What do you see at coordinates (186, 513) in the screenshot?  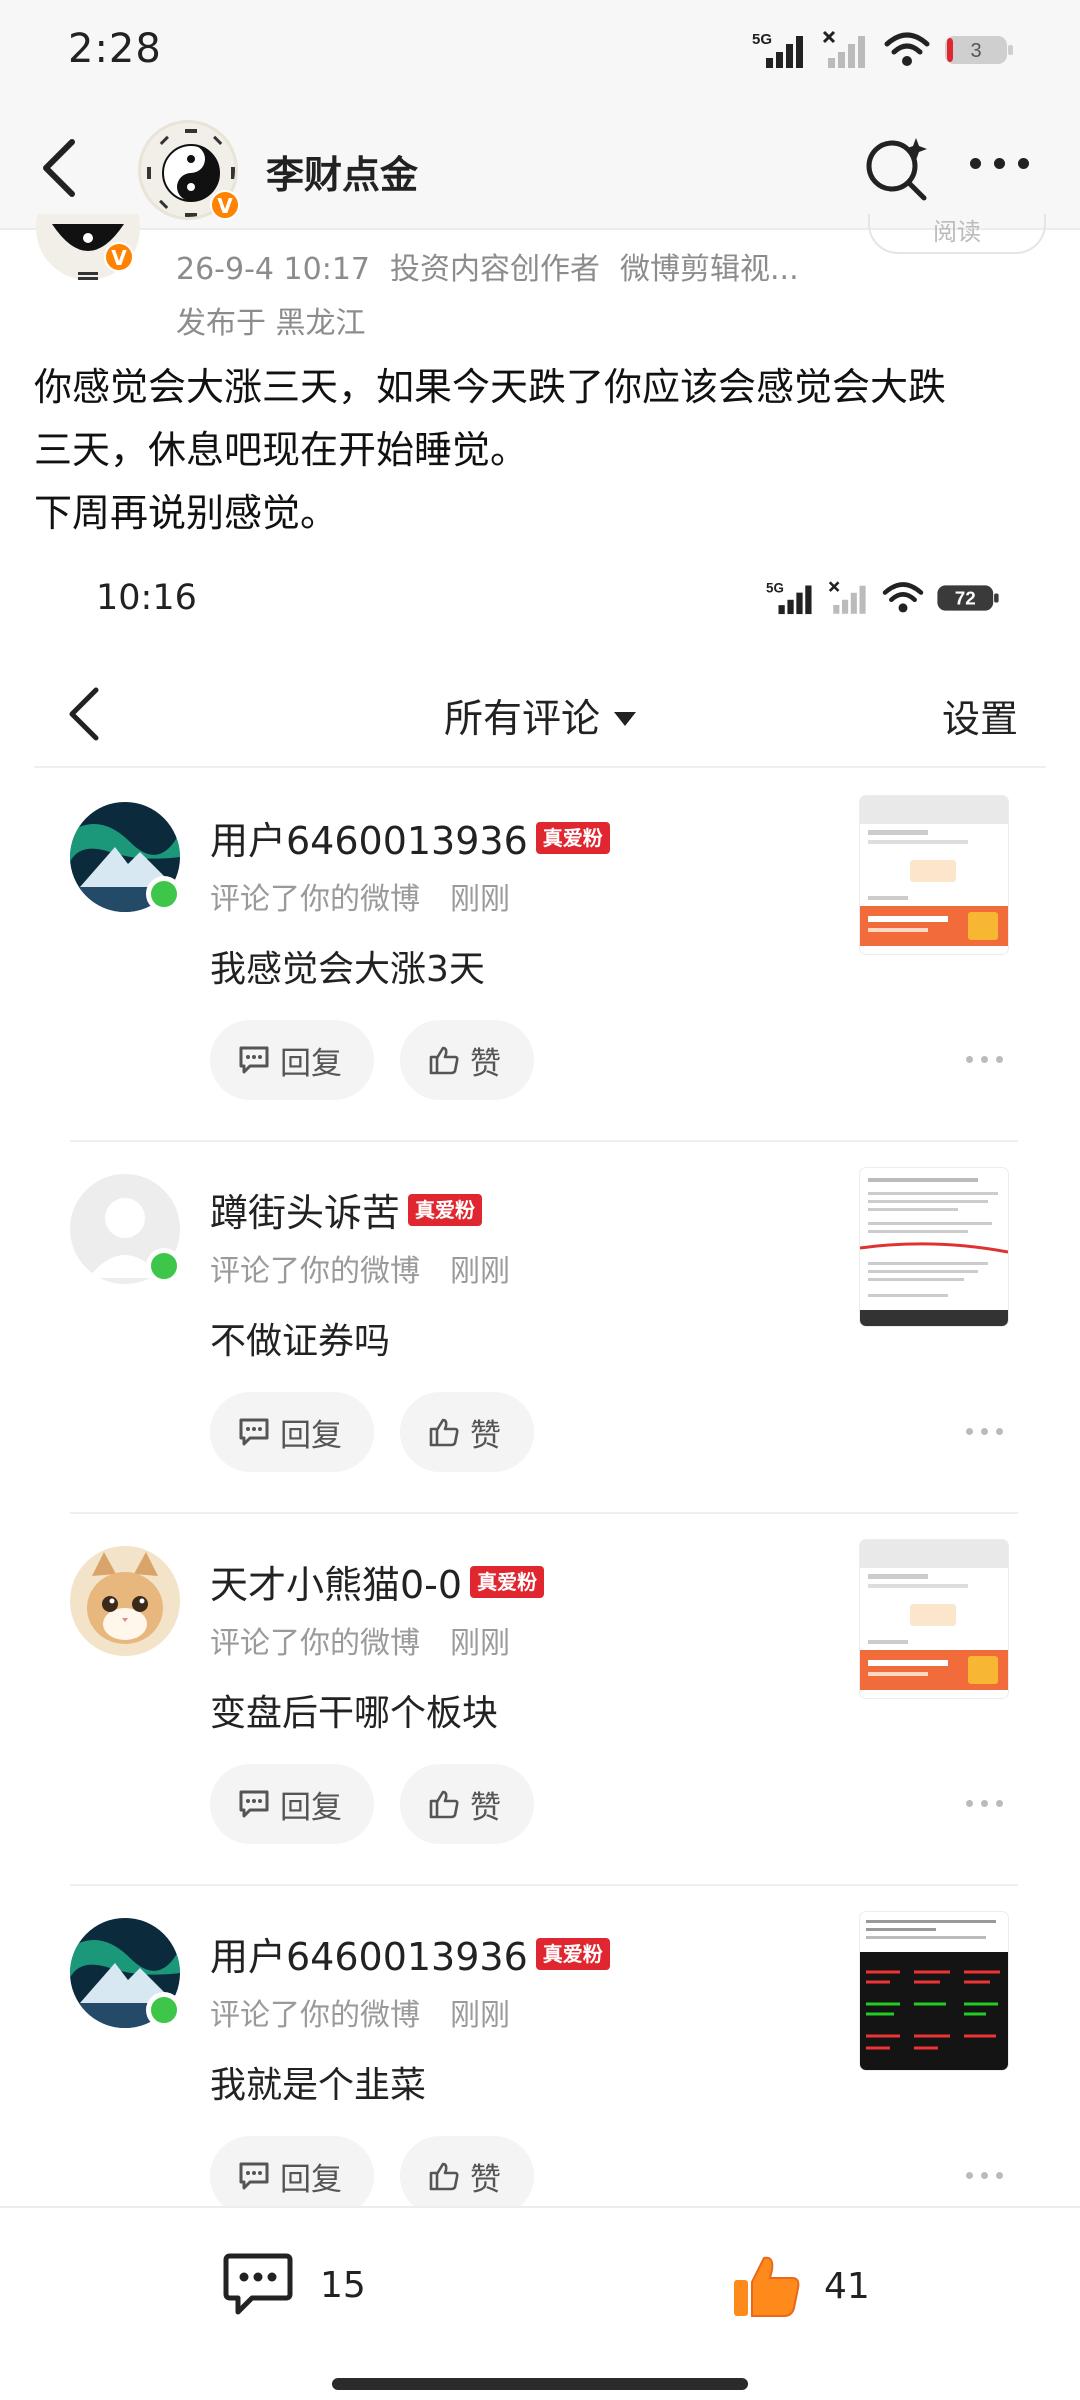 I see `post-text-line: 下周再说别感觉。` at bounding box center [186, 513].